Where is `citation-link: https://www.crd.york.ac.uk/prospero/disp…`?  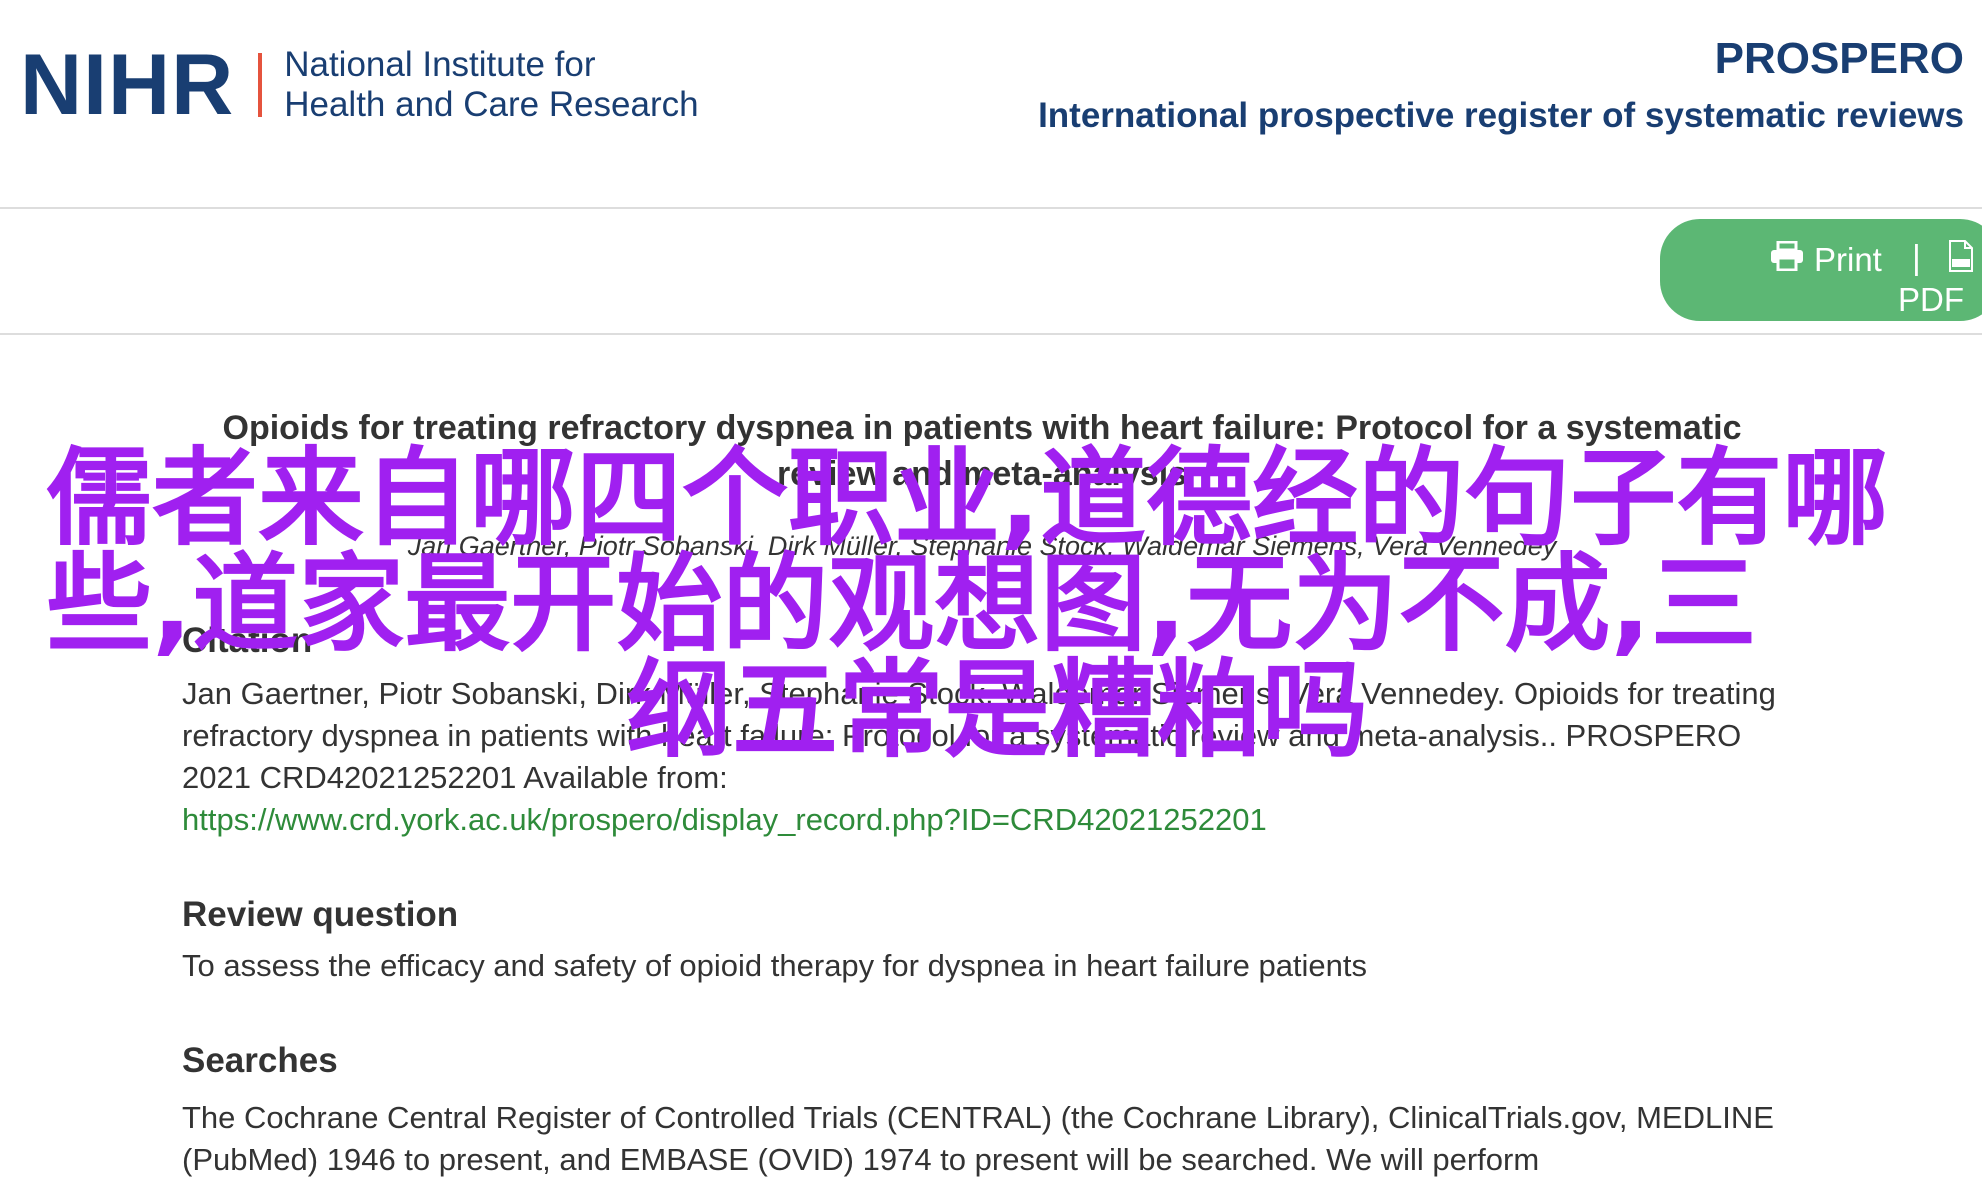 citation-link: https://www.crd.york.ac.uk/prospero/disp… is located at coordinates (724, 819).